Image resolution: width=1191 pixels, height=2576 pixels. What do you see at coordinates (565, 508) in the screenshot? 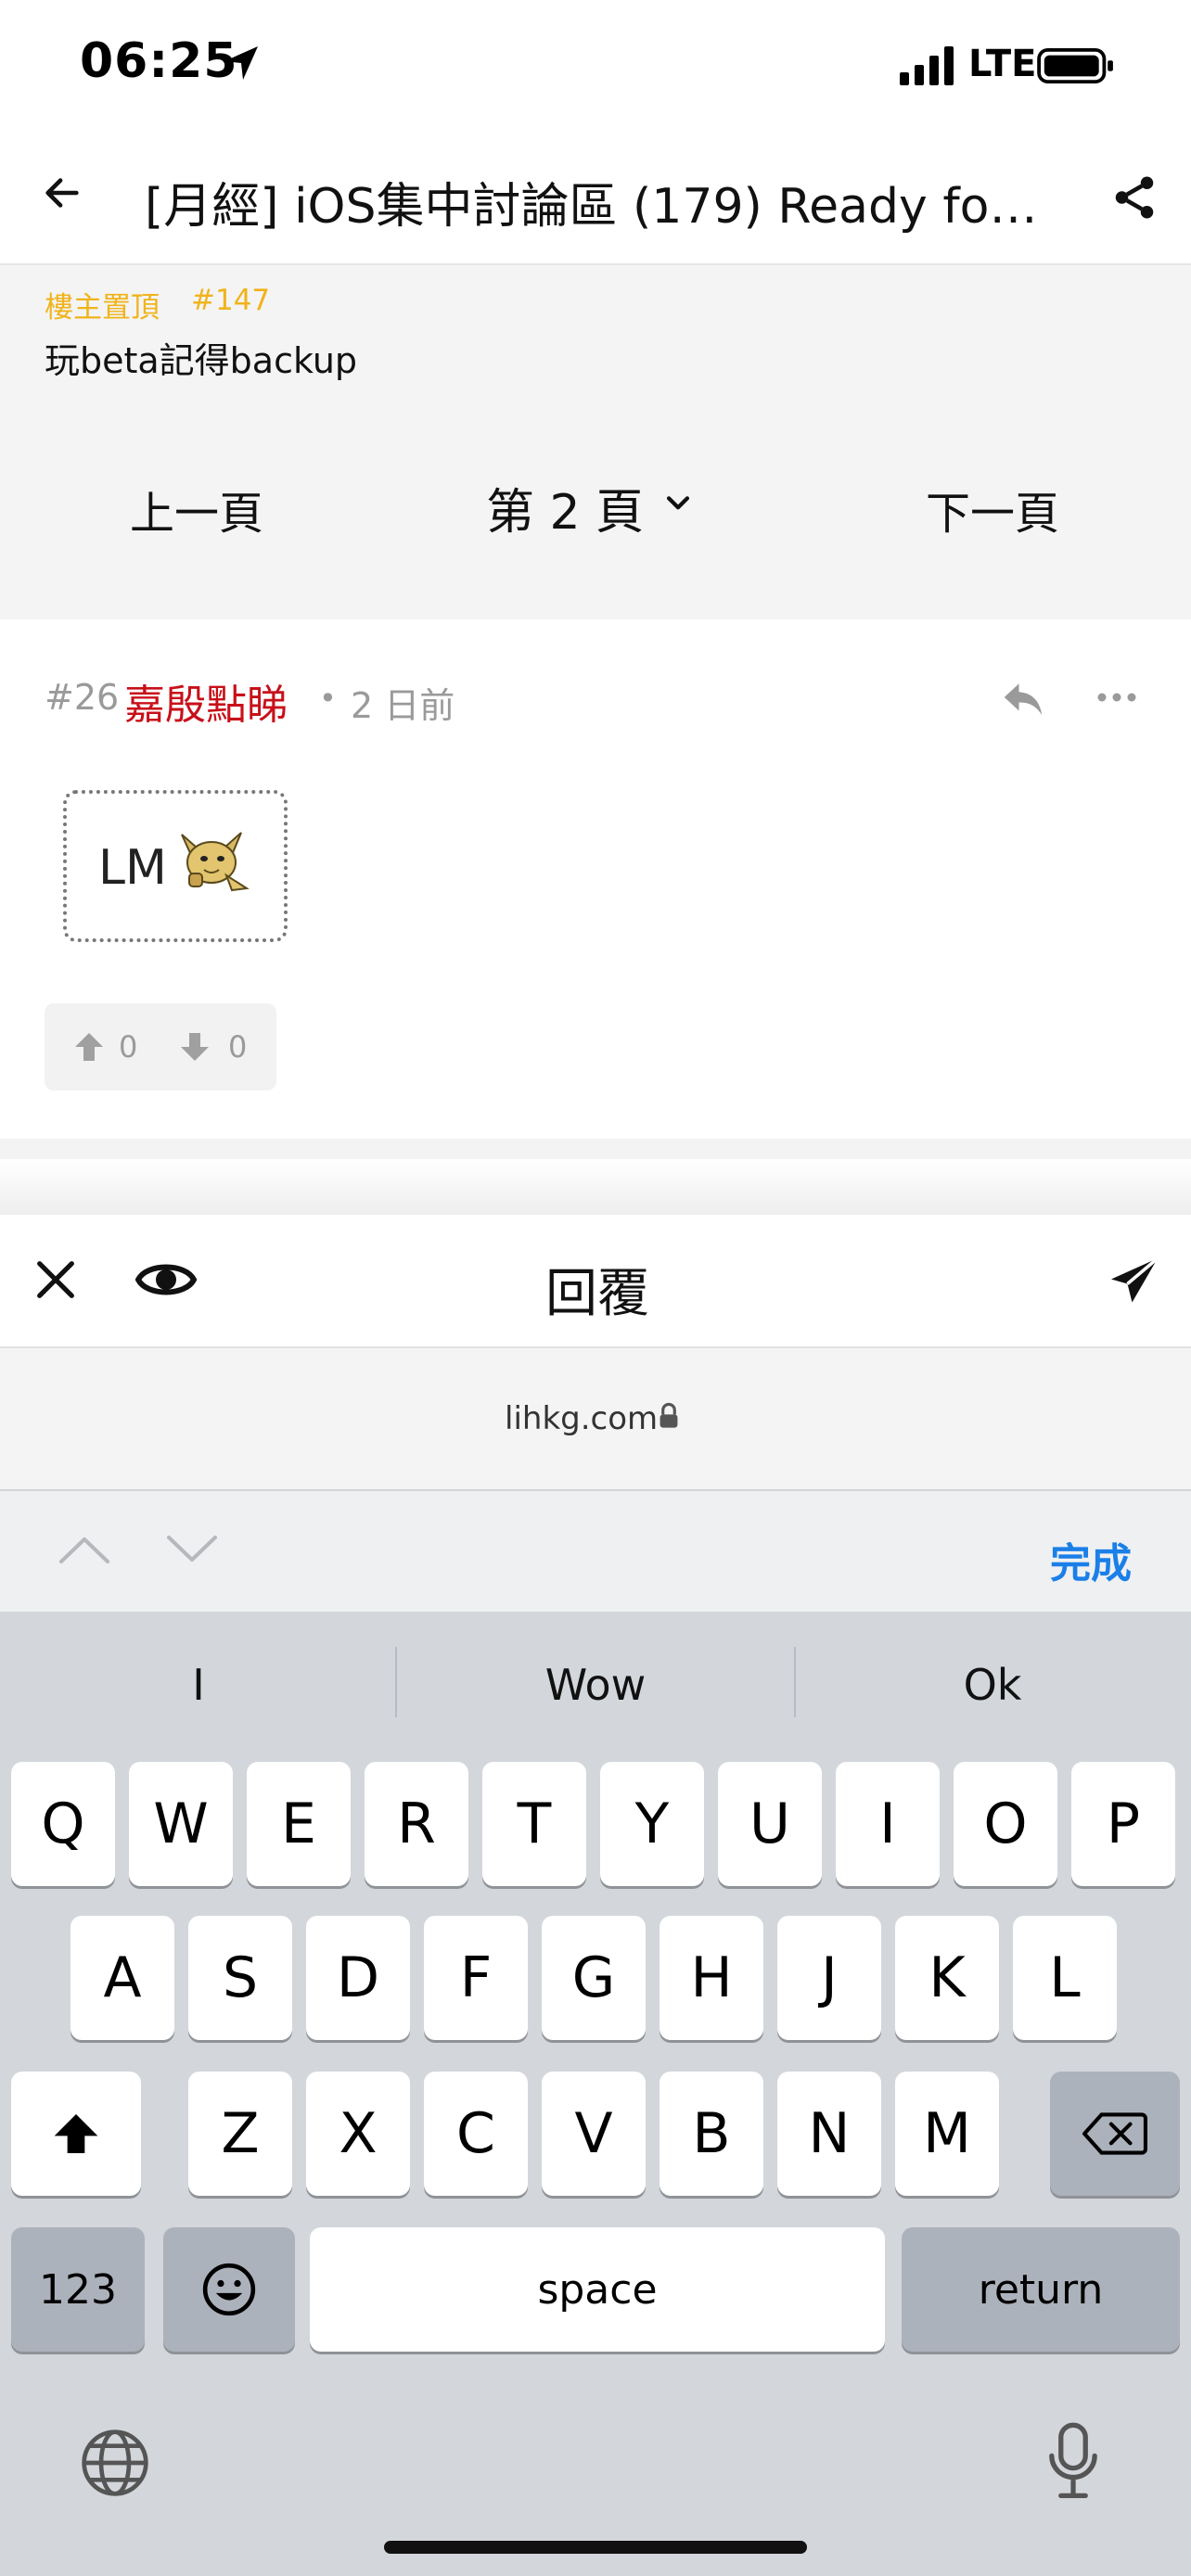
I see `page-selector: 第 2 頁` at bounding box center [565, 508].